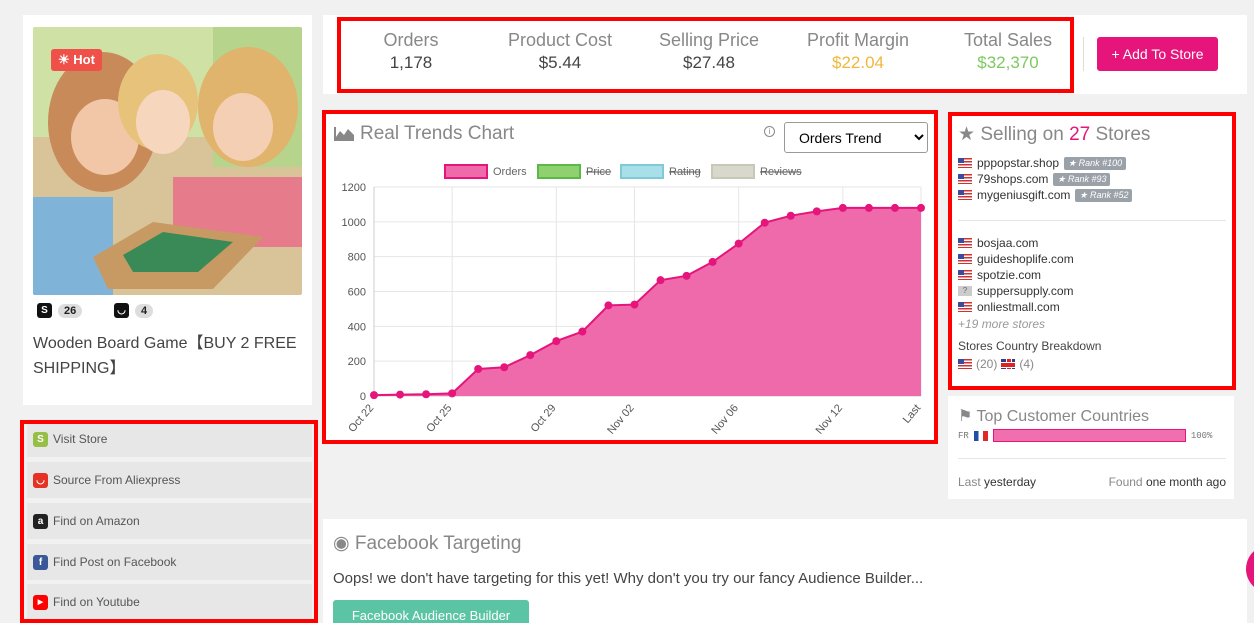  I want to click on store-row: ? suppersupply.com, so click(1016, 291).